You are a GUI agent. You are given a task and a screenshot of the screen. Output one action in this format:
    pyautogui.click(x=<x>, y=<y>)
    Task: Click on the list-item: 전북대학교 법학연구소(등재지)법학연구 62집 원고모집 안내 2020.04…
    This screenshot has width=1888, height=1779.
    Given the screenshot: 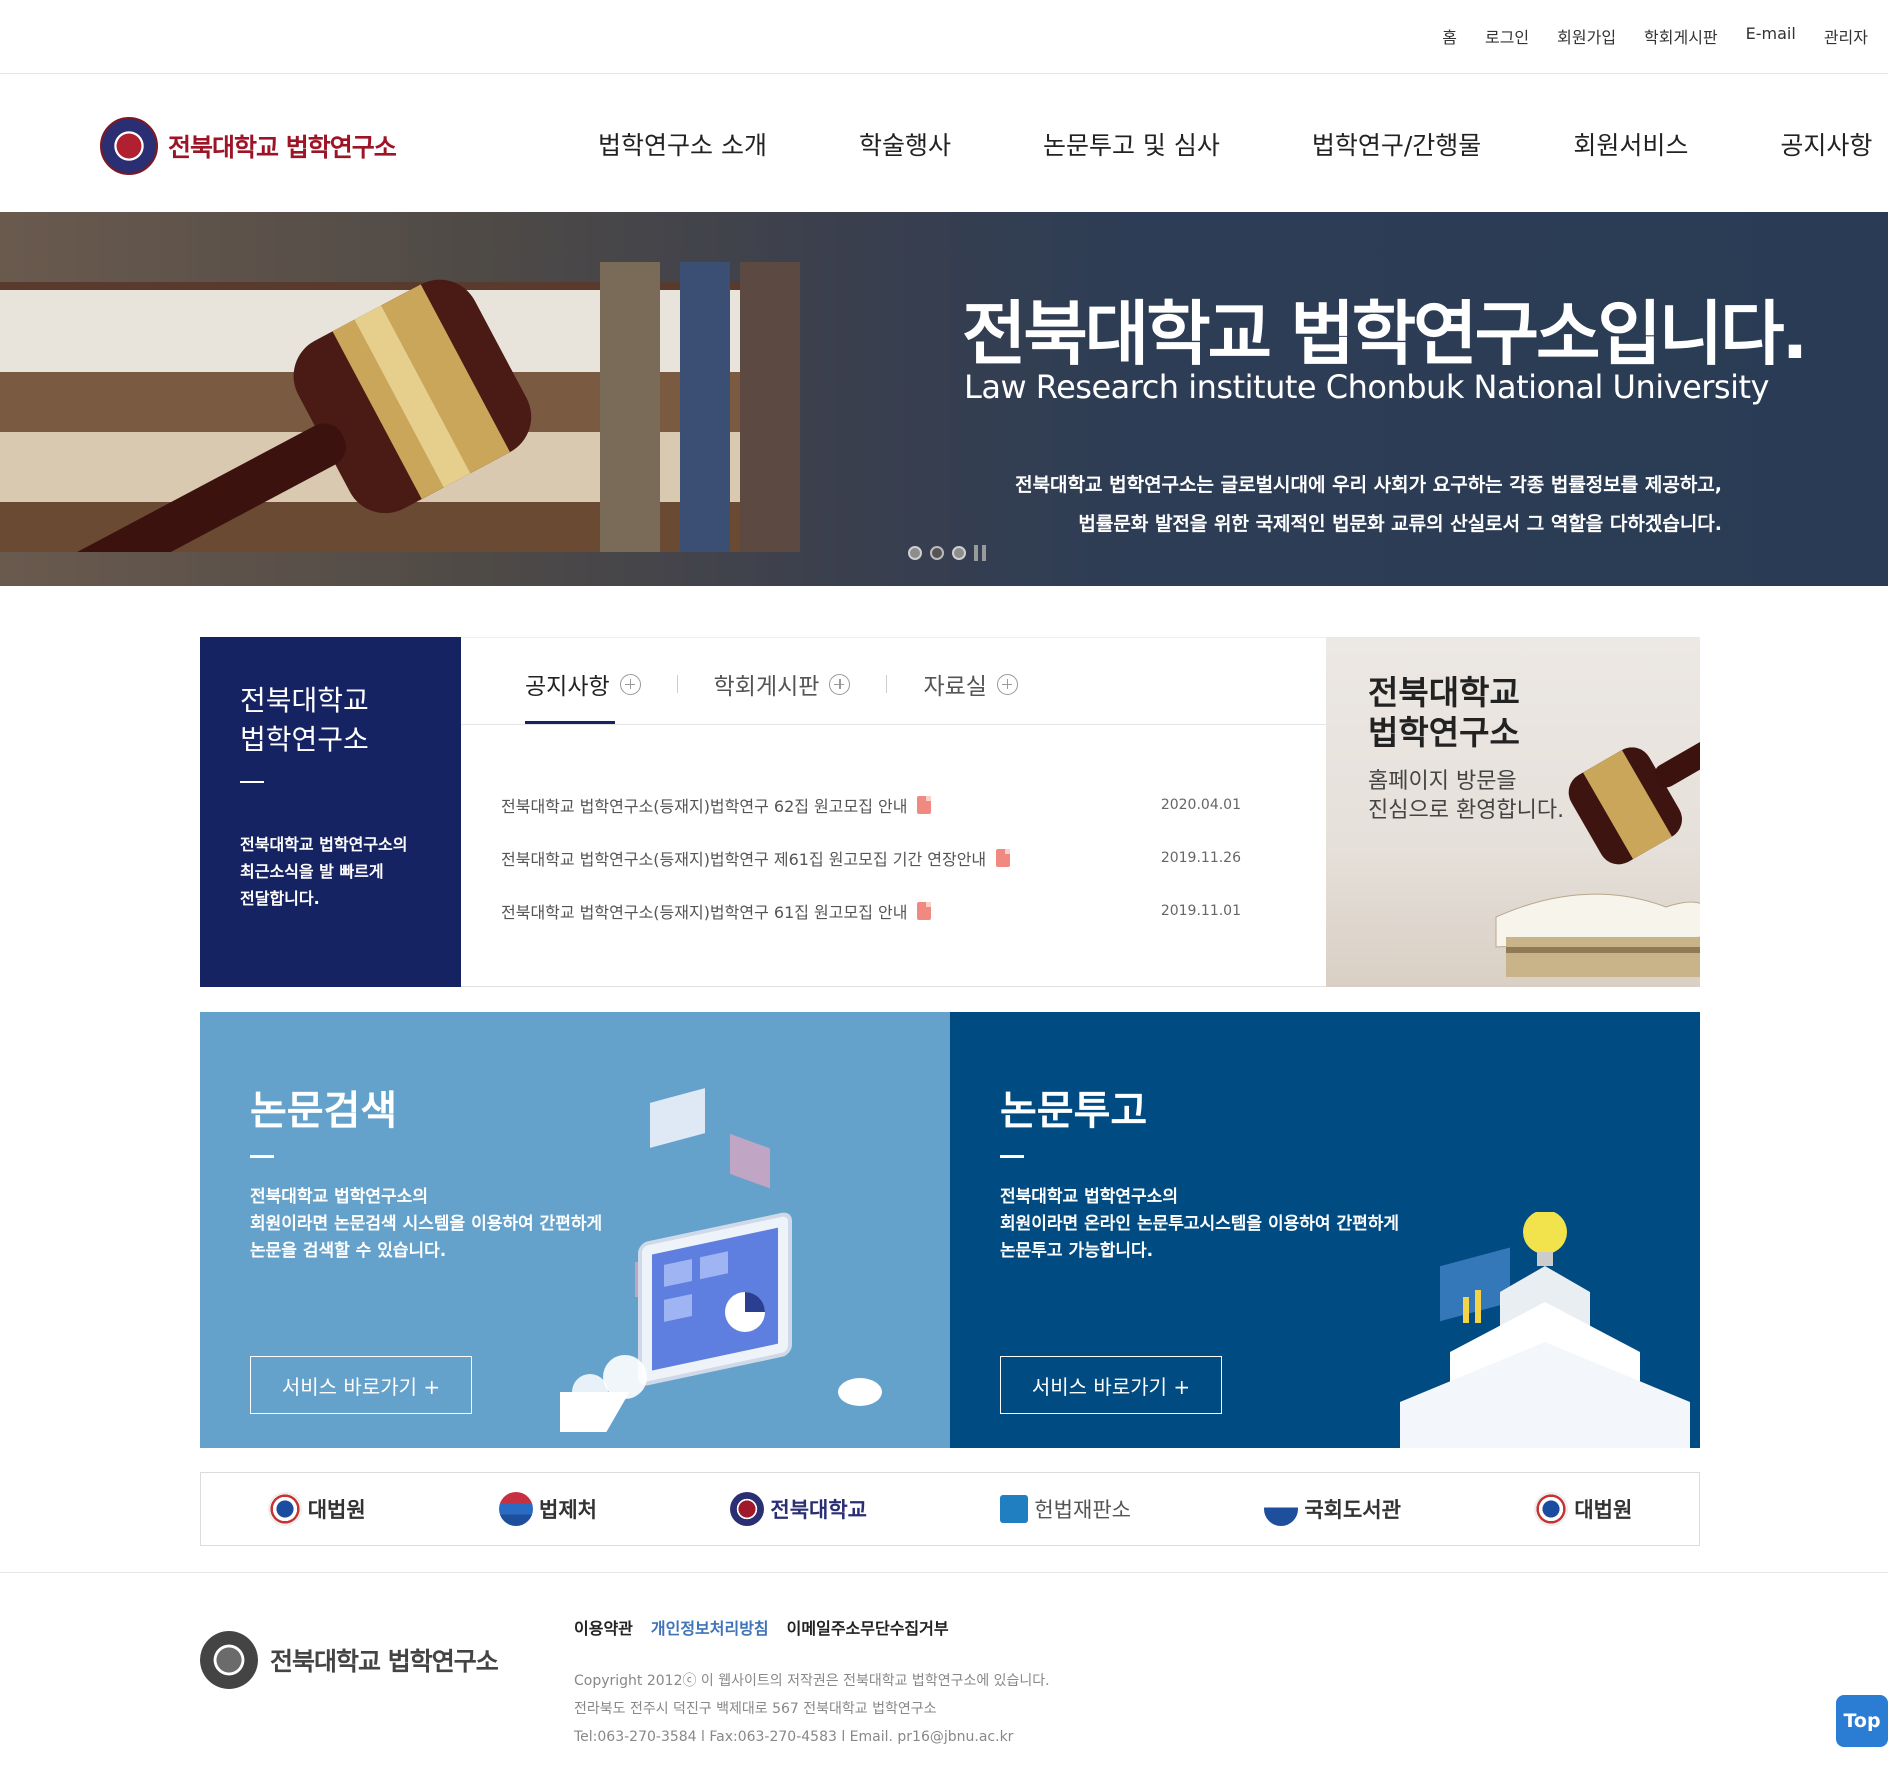 What is the action you would take?
    pyautogui.click(x=891, y=804)
    